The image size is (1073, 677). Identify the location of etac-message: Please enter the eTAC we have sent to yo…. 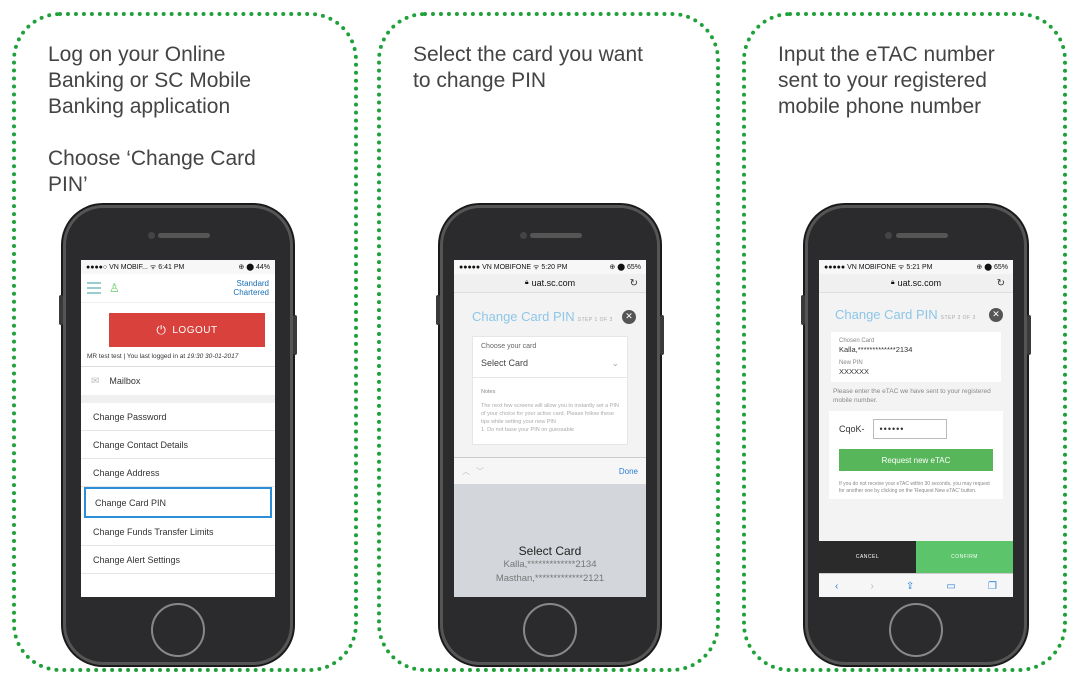
(912, 396).